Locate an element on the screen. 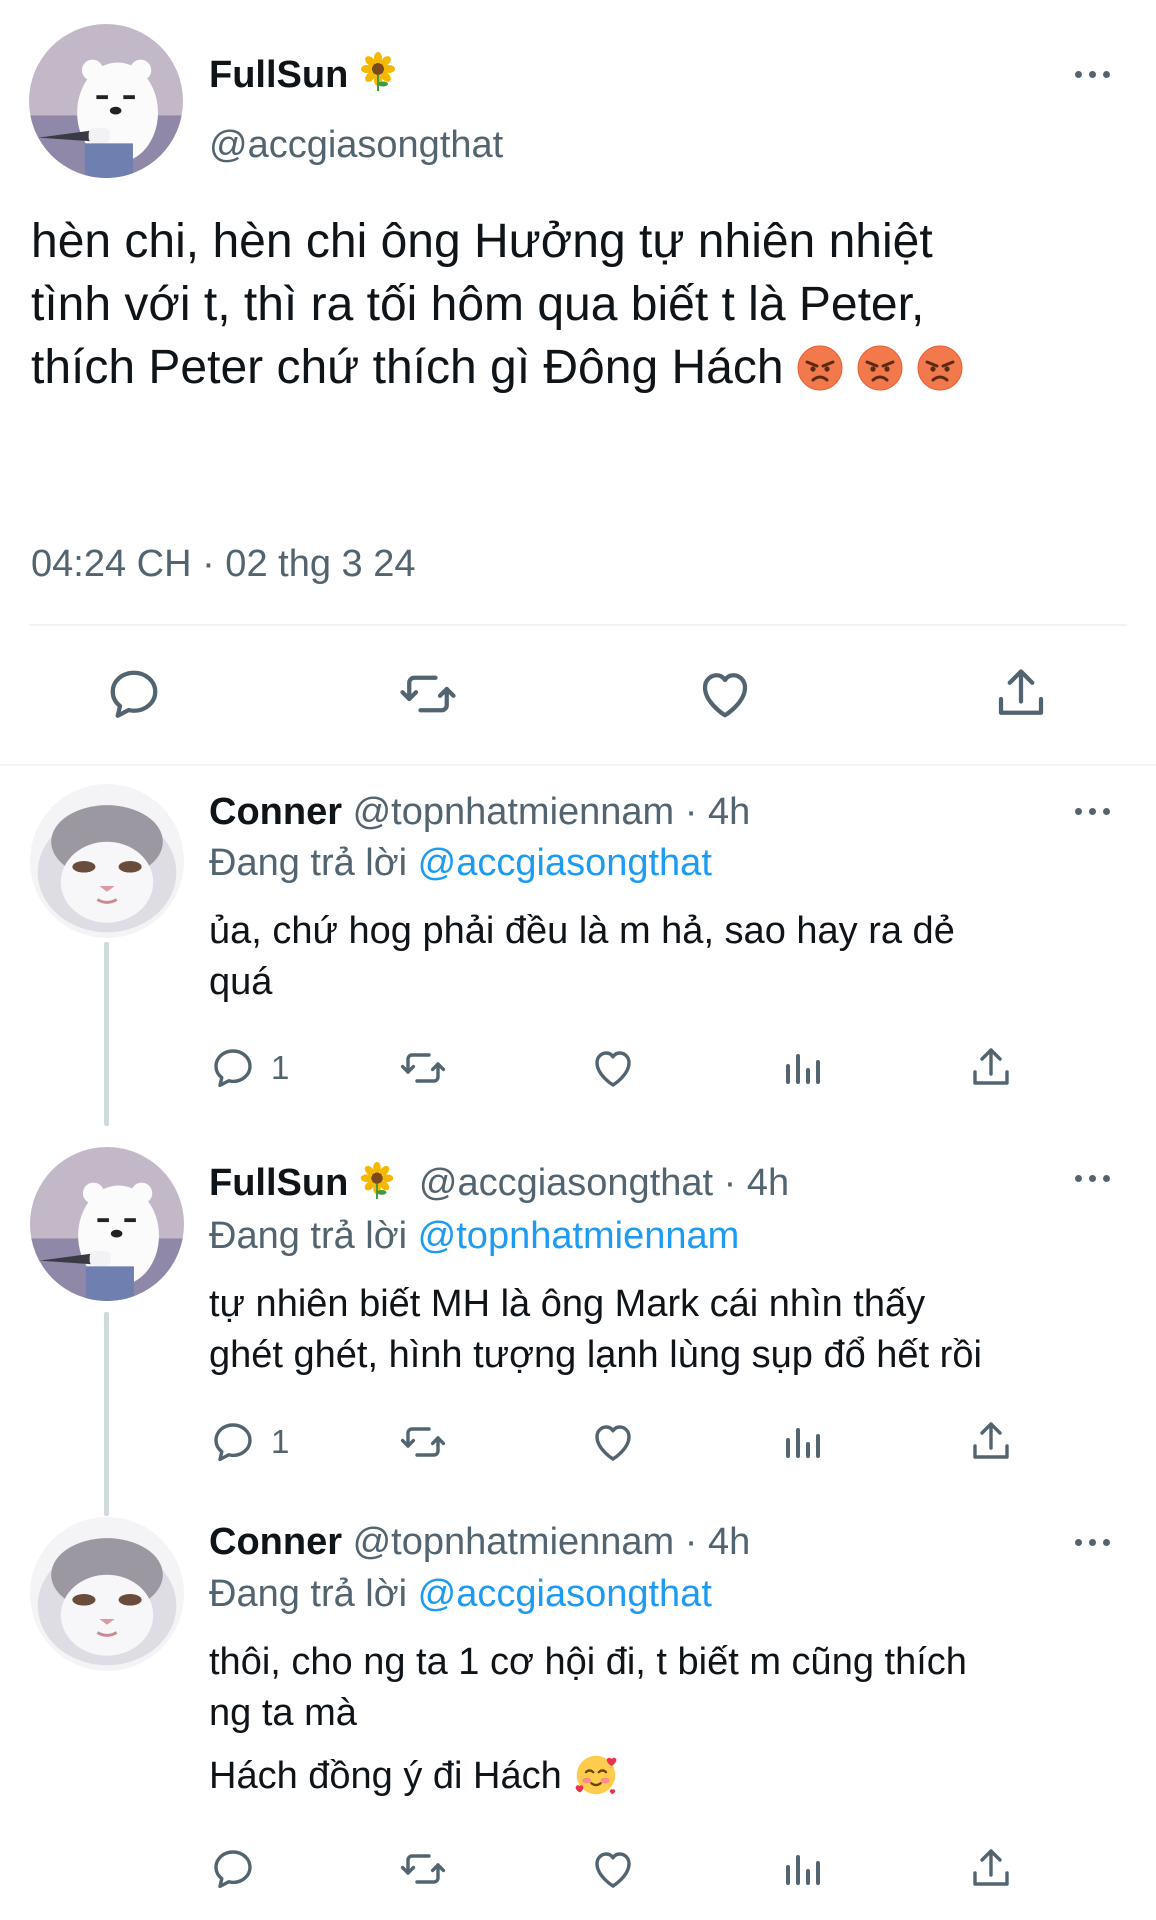 The height and width of the screenshot is (1920, 1156). replying-to-line: Đang trả lời @topnhatmiennam is located at coordinates (474, 1236).